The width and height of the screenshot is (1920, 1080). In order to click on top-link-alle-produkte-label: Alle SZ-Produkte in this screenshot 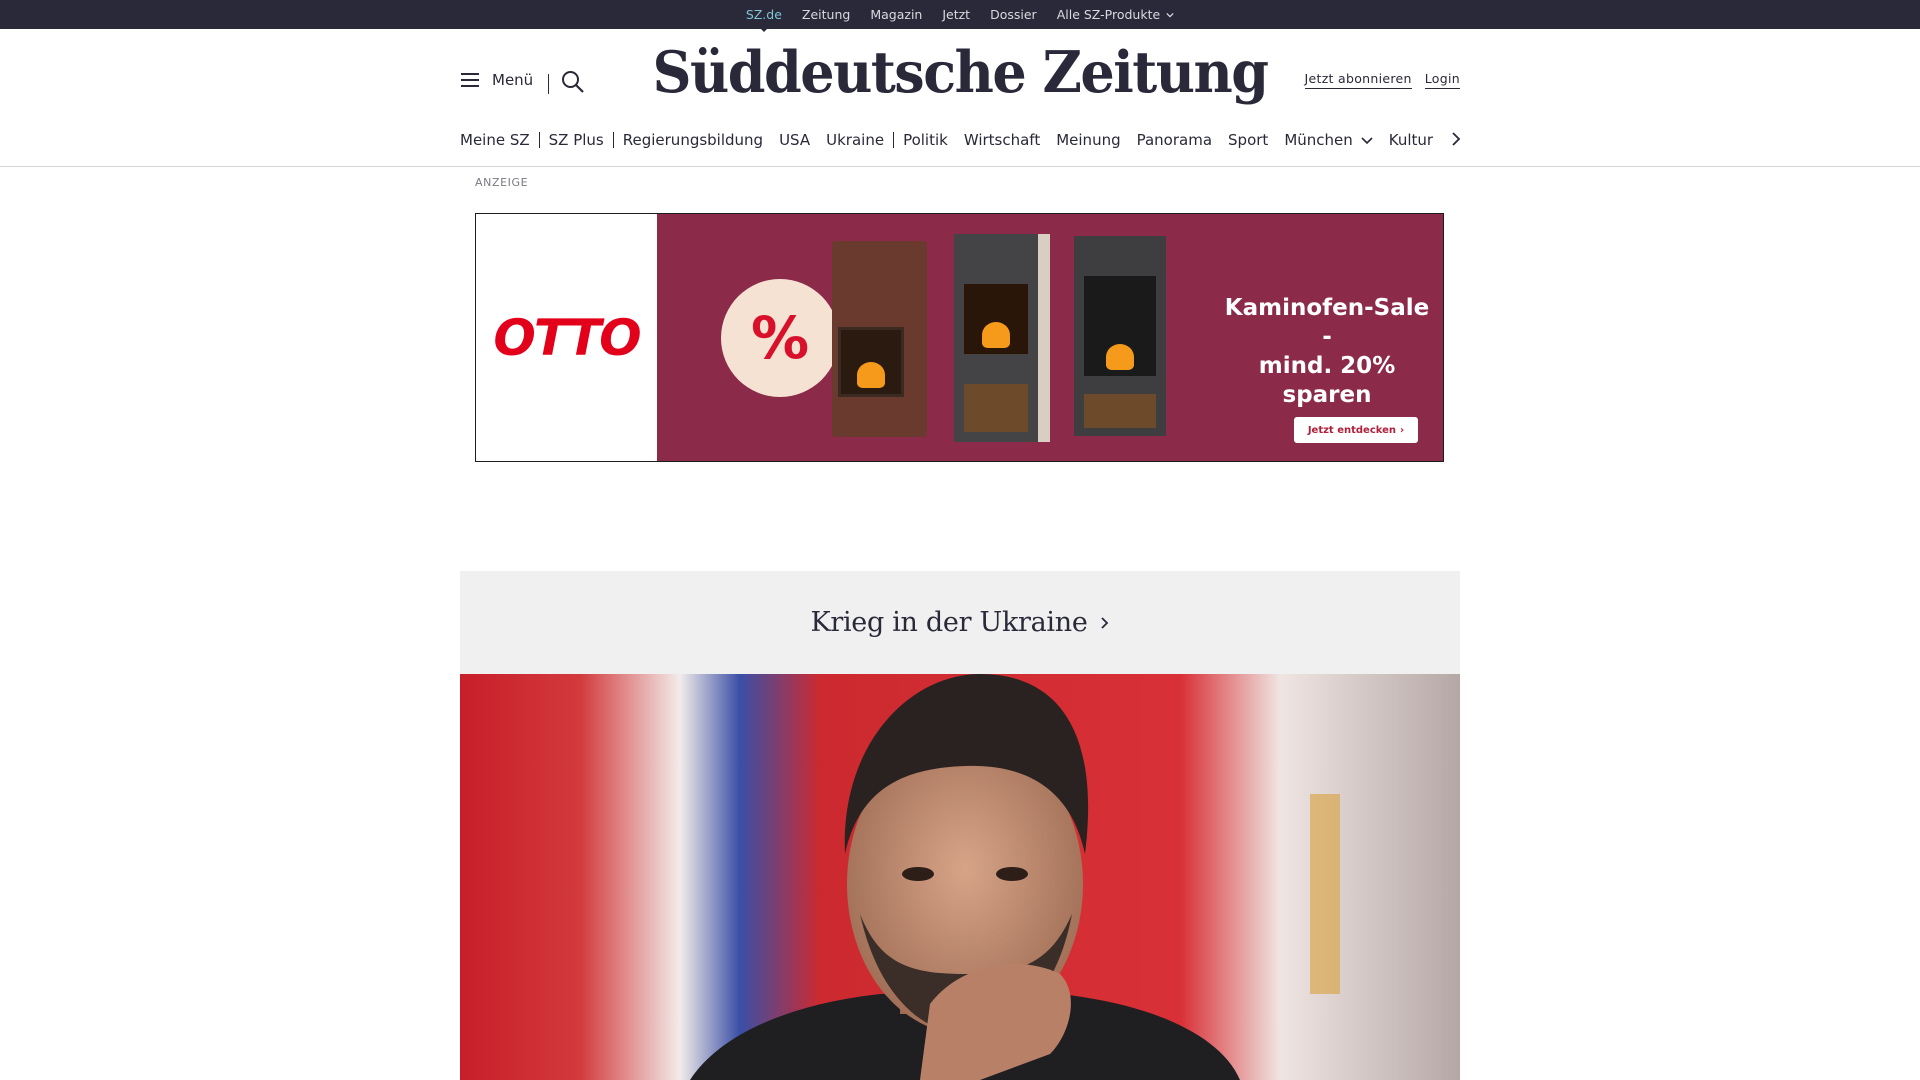, I will do `click(1108, 14)`.